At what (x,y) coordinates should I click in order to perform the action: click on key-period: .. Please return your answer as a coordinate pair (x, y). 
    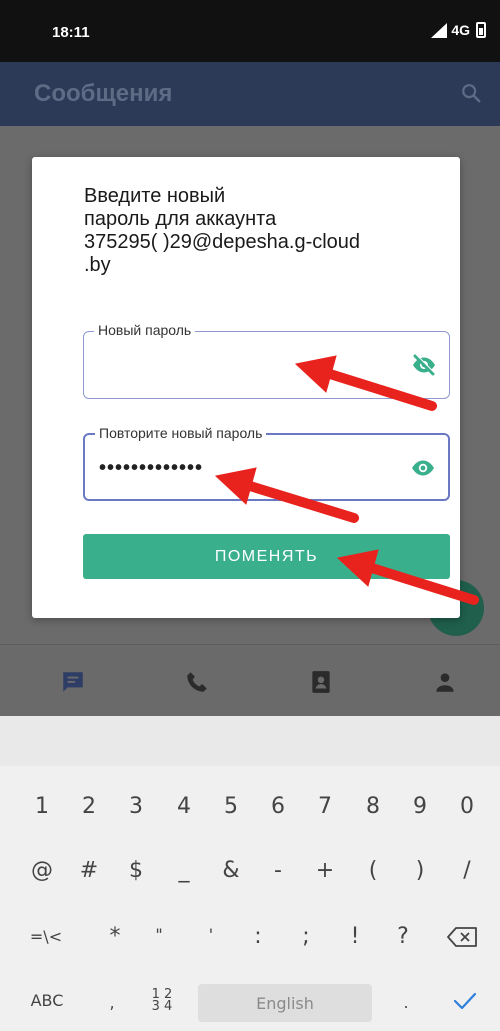
    Looking at the image, I should click on (406, 1002).